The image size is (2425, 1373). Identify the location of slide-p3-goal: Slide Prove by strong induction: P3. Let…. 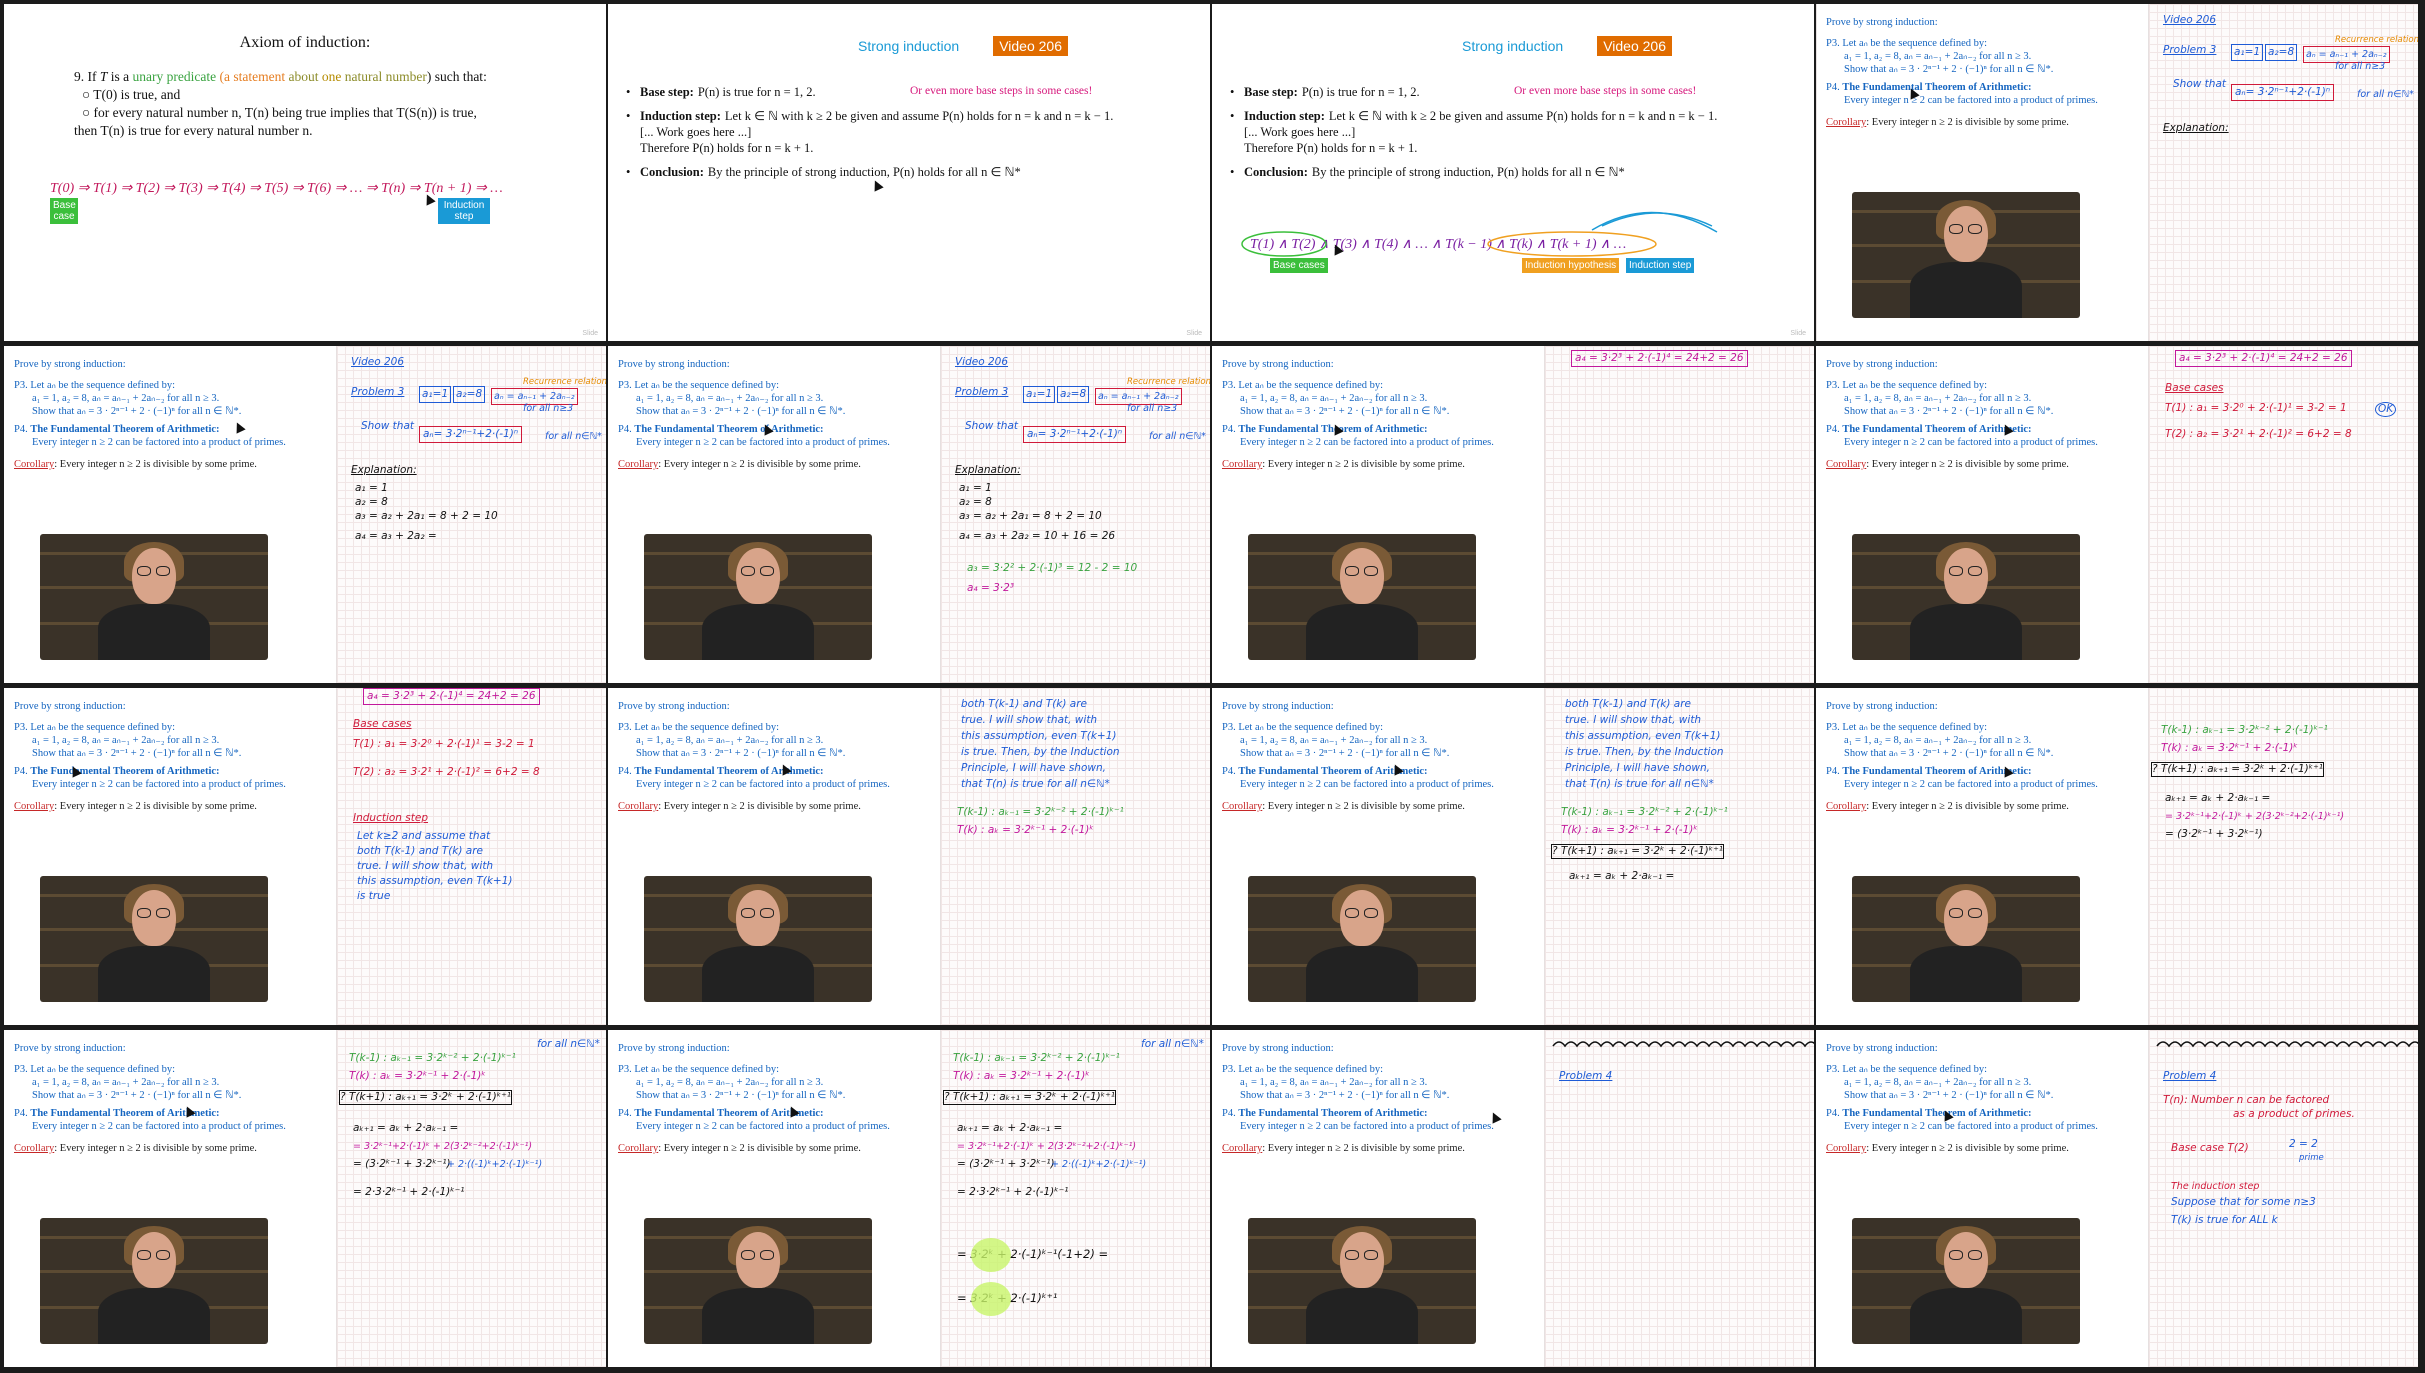
(1513, 856).